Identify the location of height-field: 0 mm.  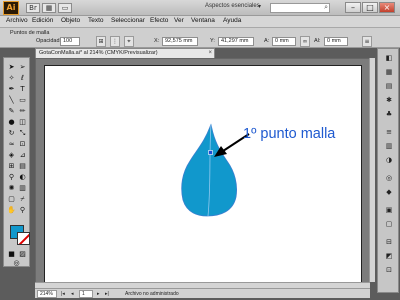
(336, 41).